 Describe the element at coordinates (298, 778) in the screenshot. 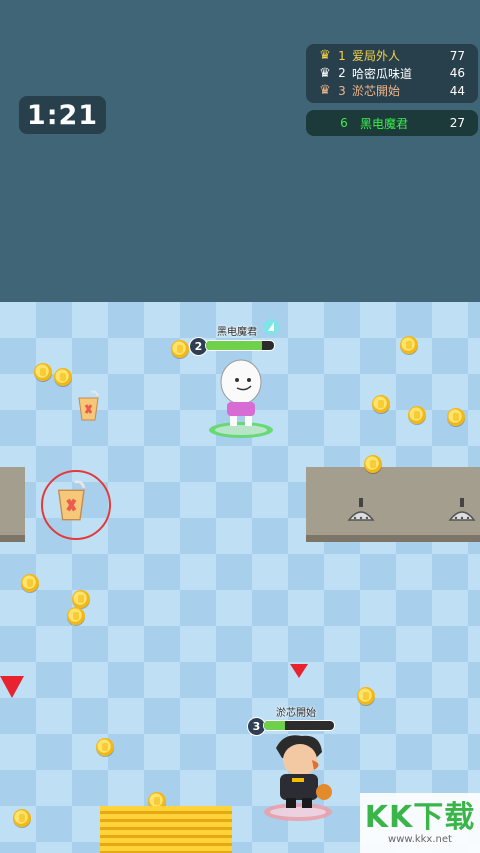

I see `rival-character-icon` at that location.